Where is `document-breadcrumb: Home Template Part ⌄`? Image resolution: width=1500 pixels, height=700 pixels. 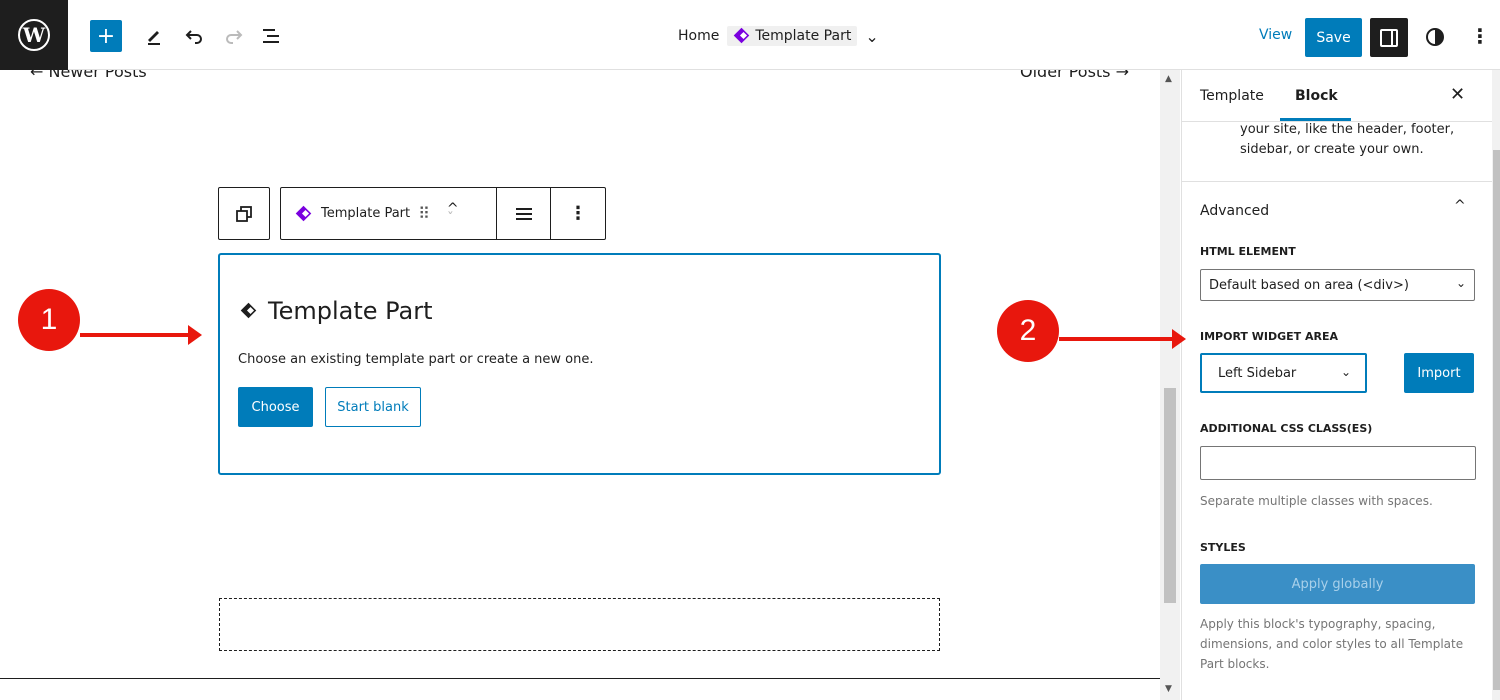
document-breadcrumb: Home Template Part ⌄ is located at coordinates (778, 36).